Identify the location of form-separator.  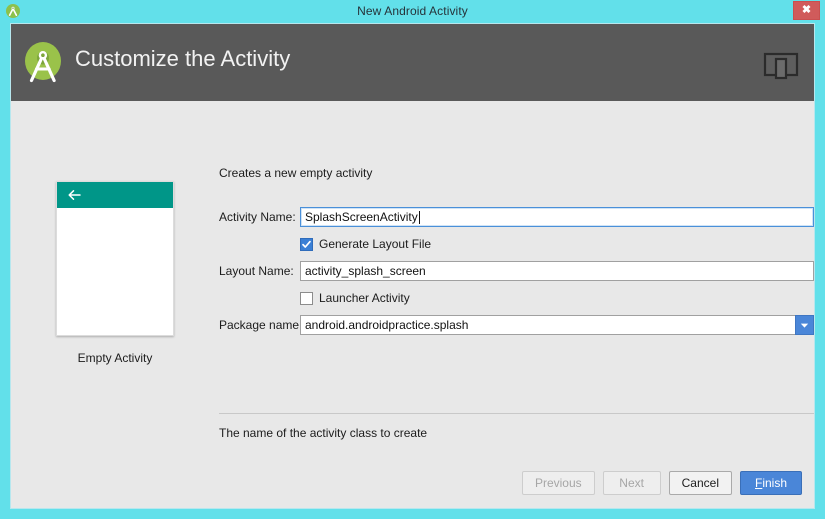
(516, 413).